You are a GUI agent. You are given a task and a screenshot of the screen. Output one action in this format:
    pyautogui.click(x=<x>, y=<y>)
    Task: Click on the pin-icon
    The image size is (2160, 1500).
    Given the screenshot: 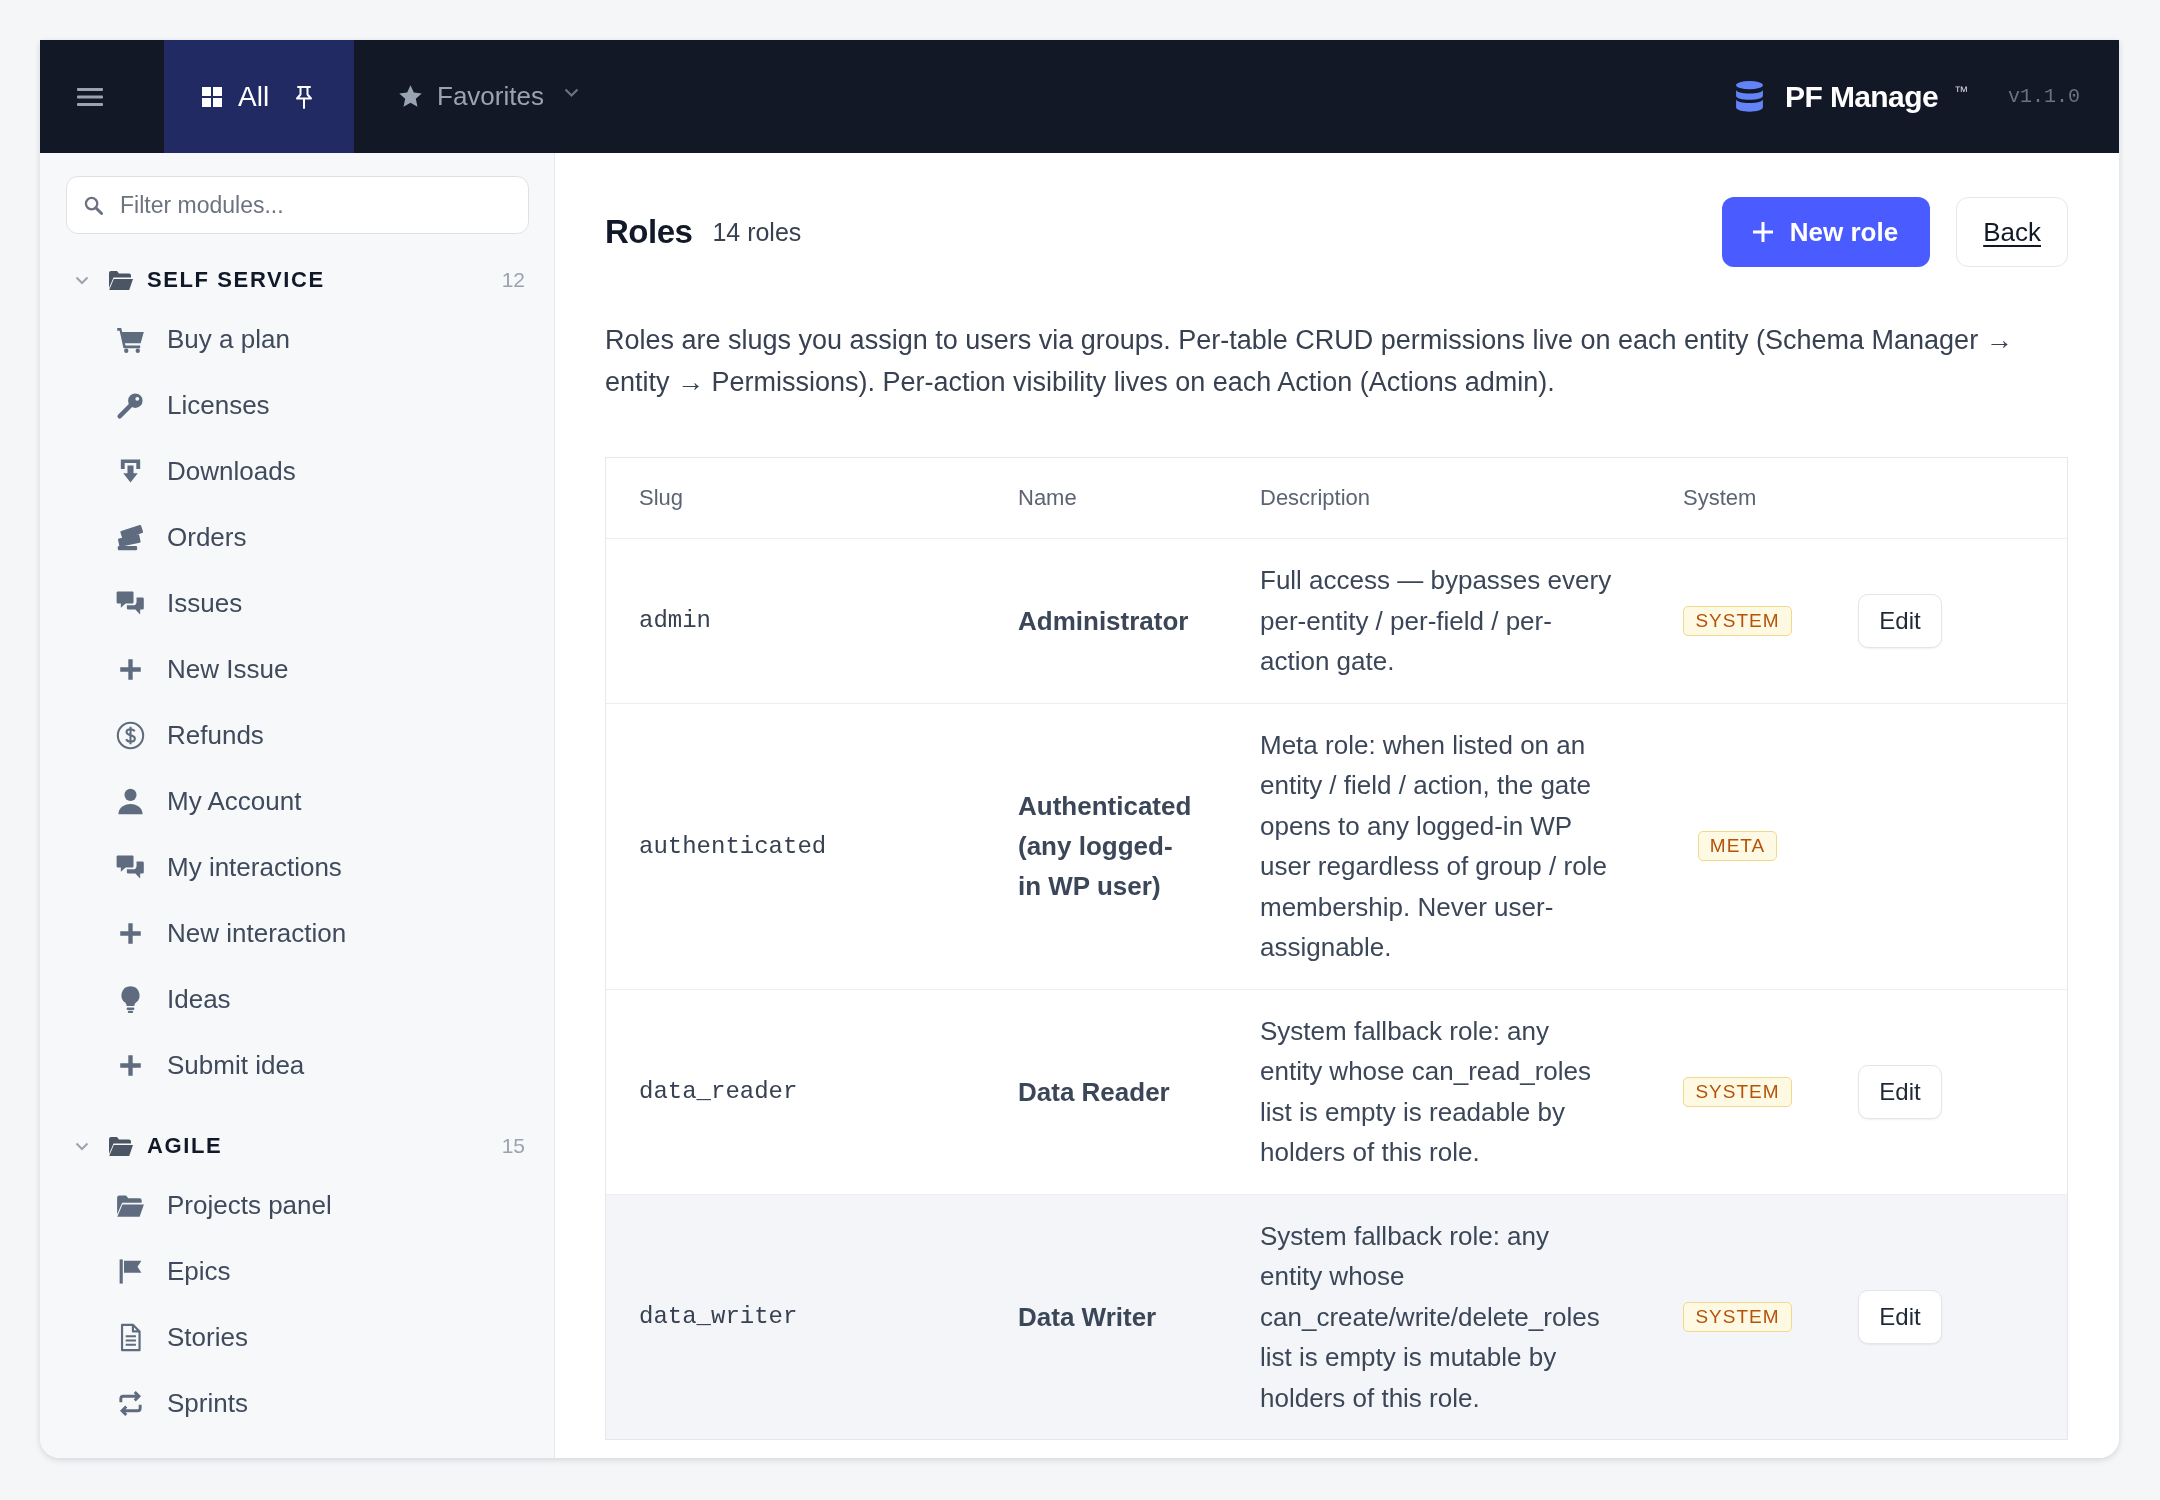 What is the action you would take?
    pyautogui.click(x=304, y=96)
    